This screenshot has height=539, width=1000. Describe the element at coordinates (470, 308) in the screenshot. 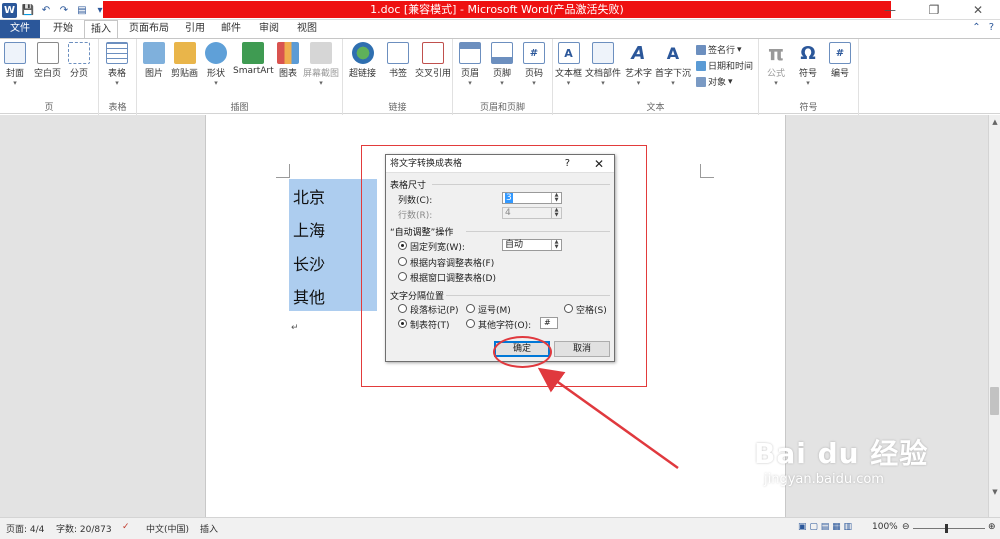

I see `sep-comma-radio` at that location.